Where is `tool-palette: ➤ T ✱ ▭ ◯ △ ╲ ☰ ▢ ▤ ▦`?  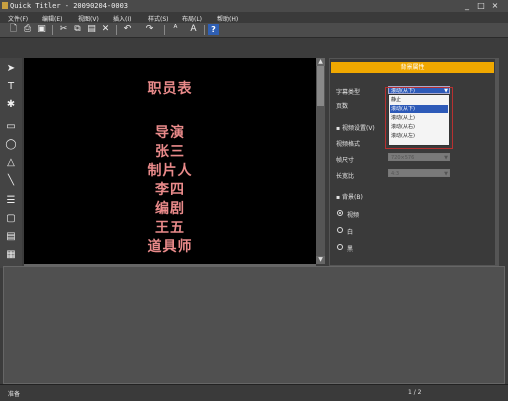
tool-palette: ➤ T ✱ ▭ ◯ △ ╲ ☰ ▢ ▤ ▦ is located at coordinates (11, 163).